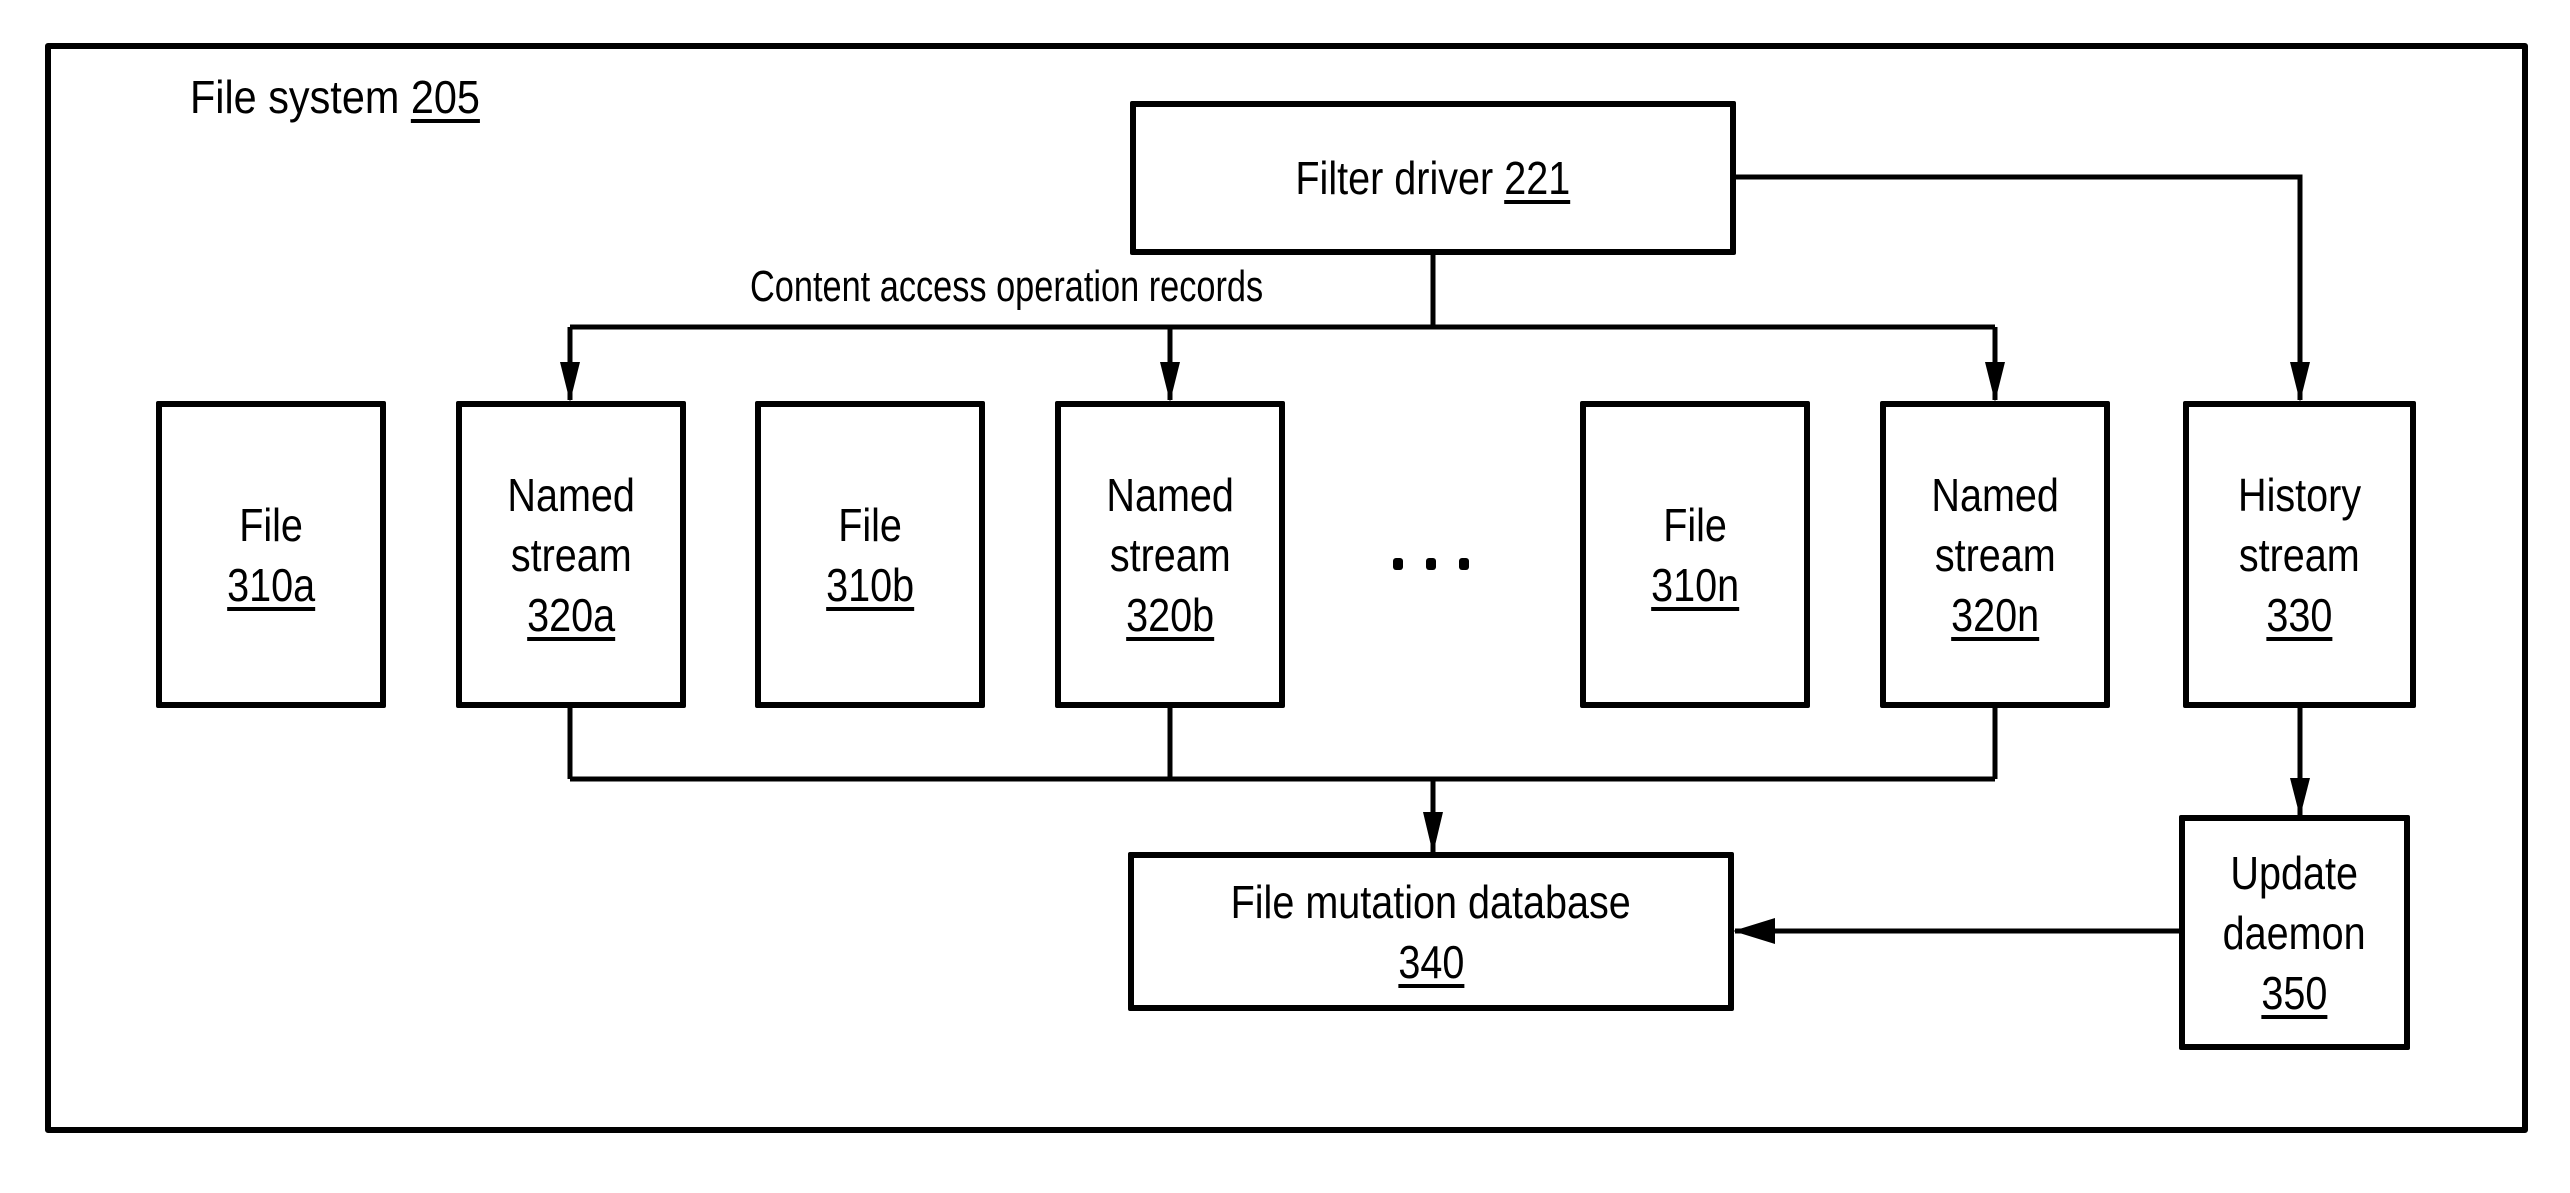  I want to click on file-ref: 310b, so click(870, 584).